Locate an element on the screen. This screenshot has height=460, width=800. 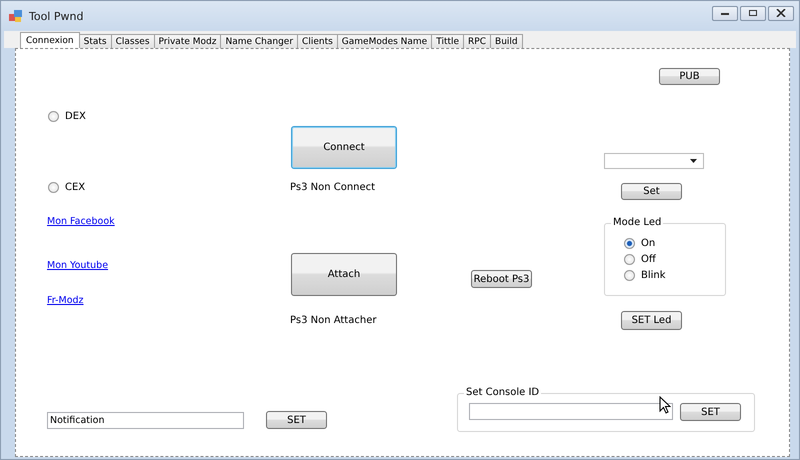
tab: Name Changer is located at coordinates (259, 41).